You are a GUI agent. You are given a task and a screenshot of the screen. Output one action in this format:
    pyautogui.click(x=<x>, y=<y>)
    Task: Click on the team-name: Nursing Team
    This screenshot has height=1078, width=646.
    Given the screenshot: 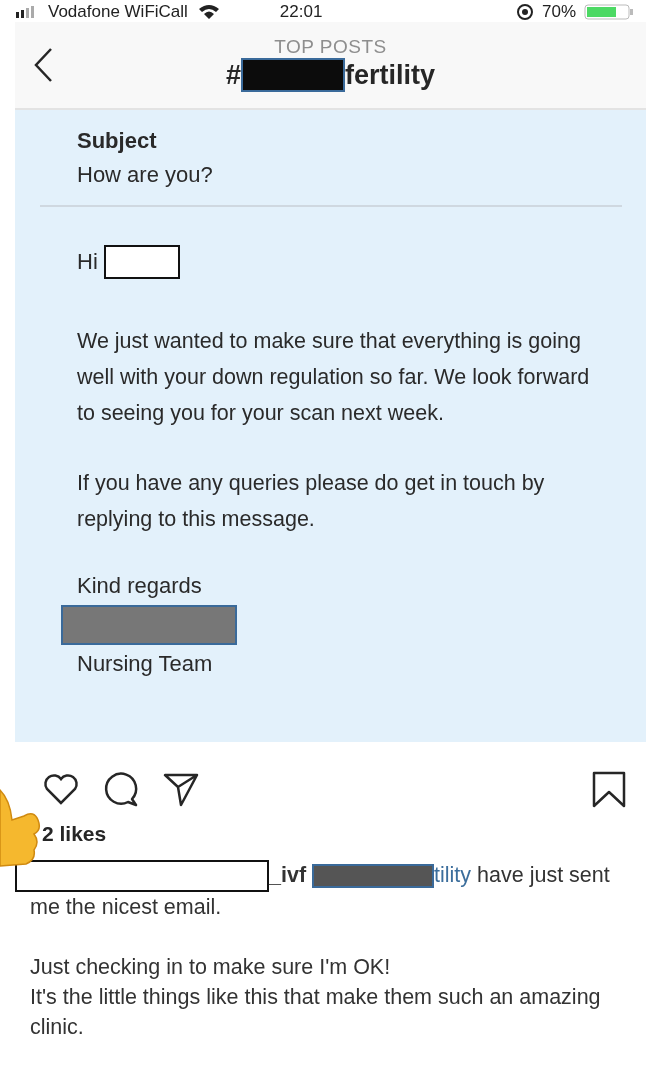 What is the action you would take?
    pyautogui.click(x=145, y=664)
    